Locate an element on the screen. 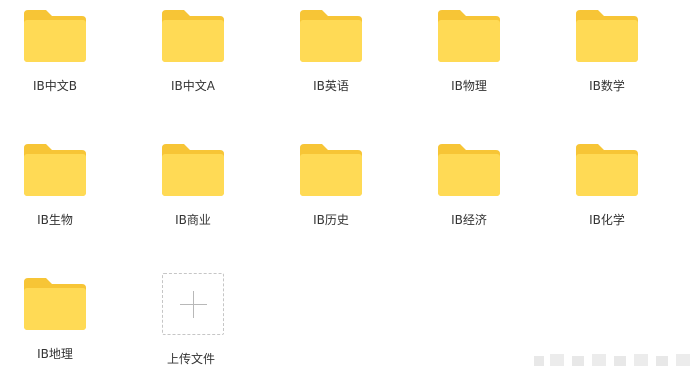 The height and width of the screenshot is (392, 693). folder-item: IB中文B is located at coordinates (55, 57).